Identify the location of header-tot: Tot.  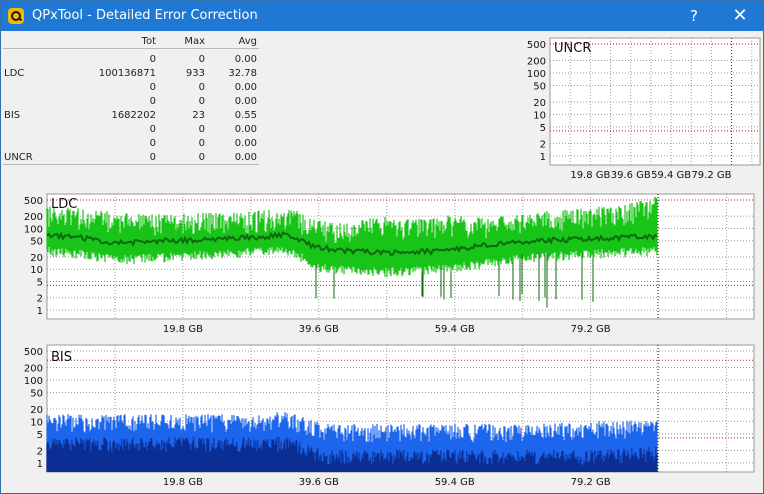
(148, 41).